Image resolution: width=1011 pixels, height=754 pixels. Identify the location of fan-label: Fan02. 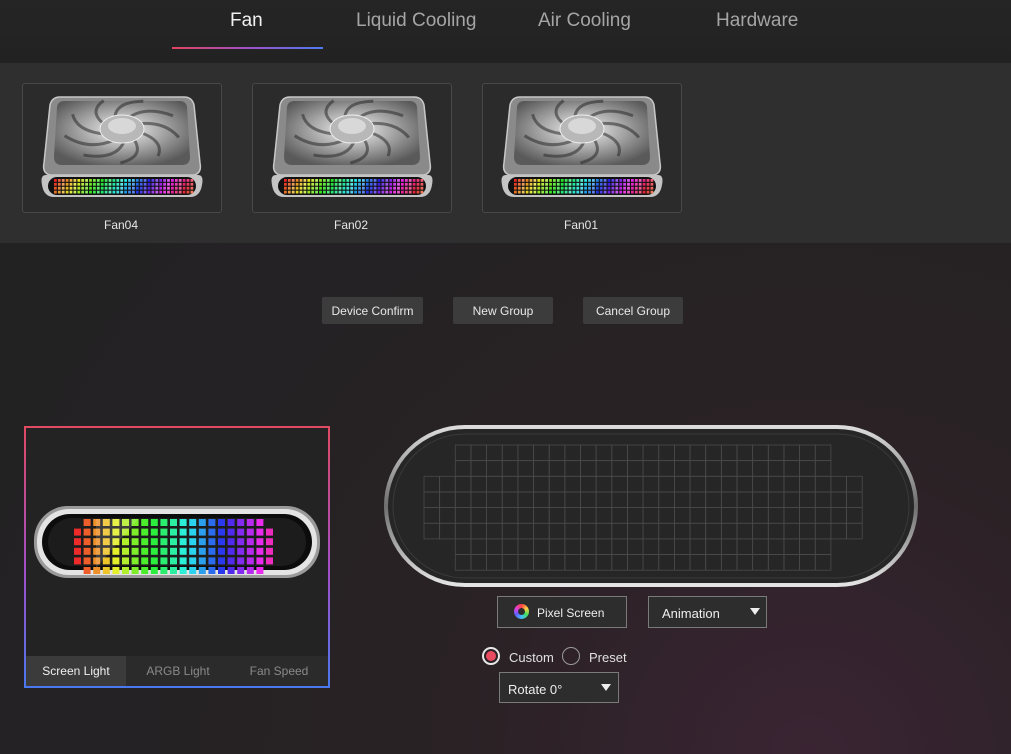
(351, 225).